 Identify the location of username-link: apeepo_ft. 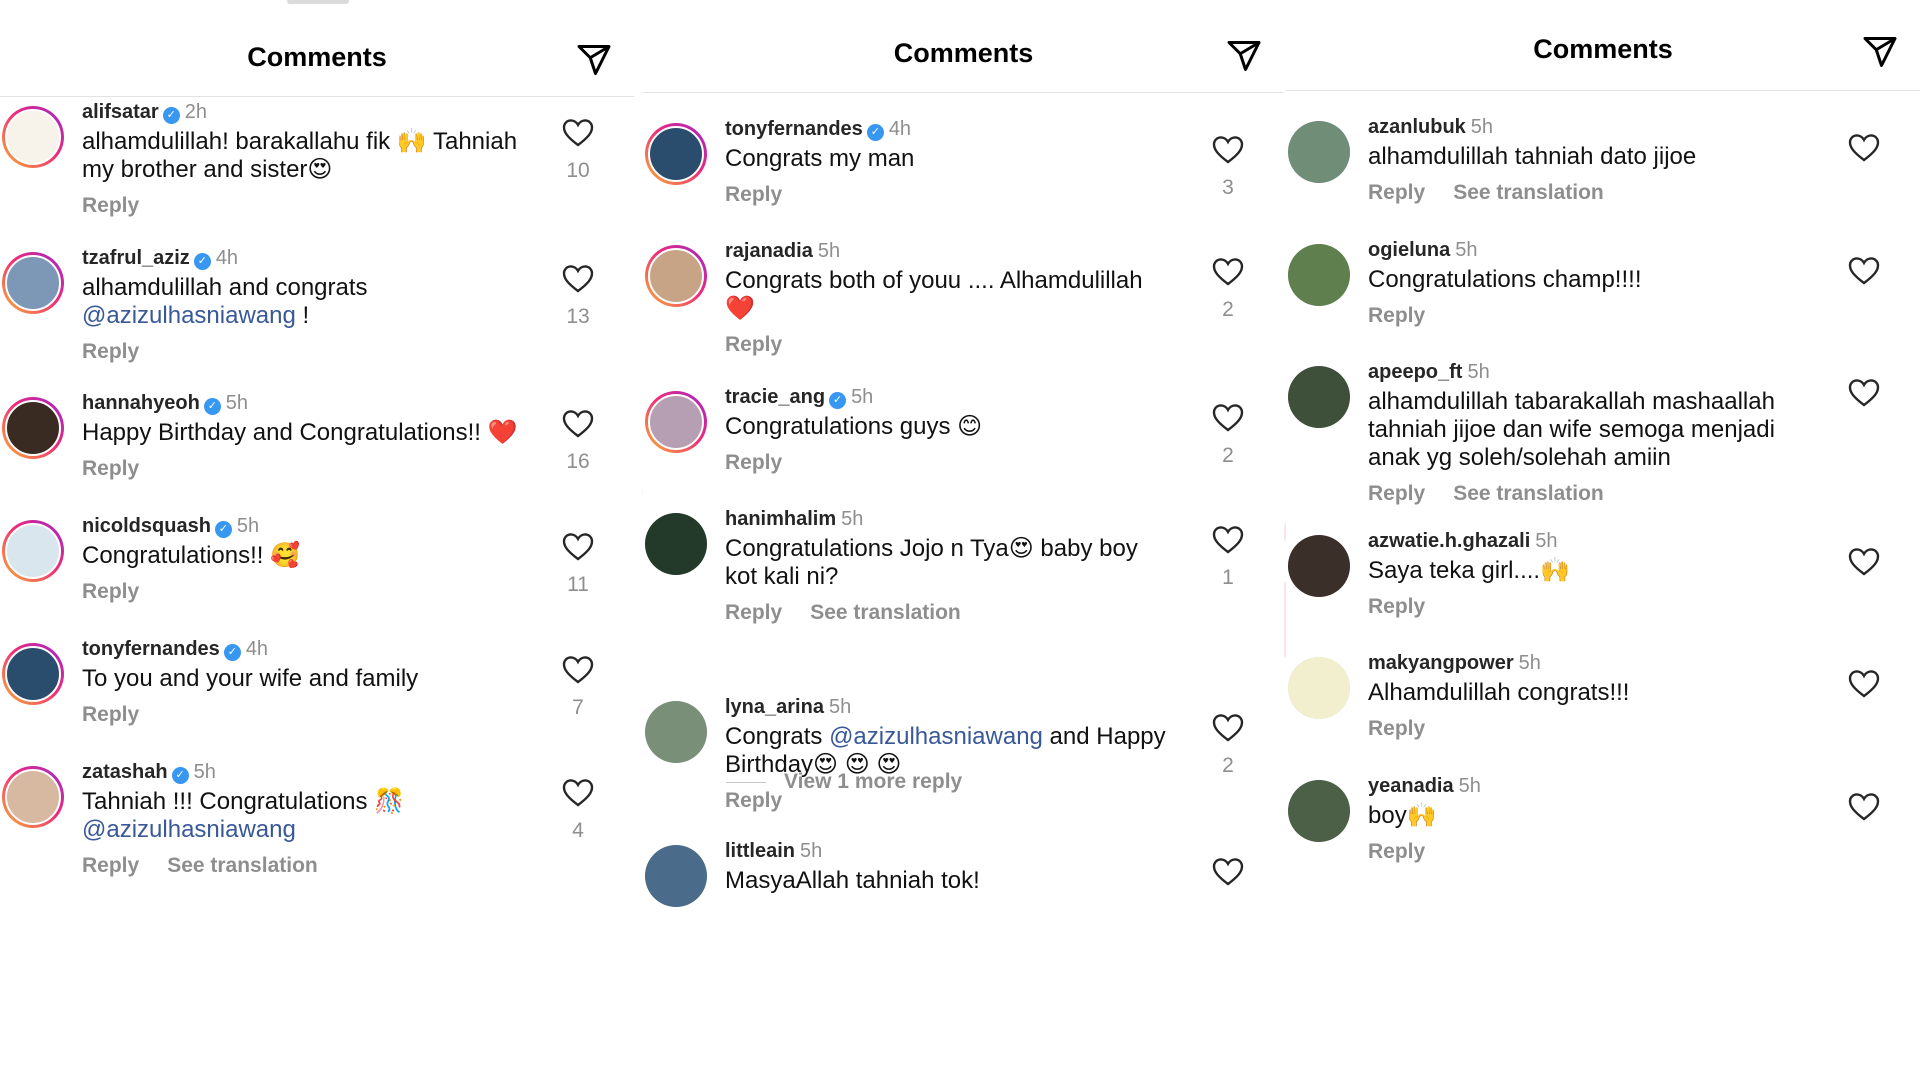
(1415, 372).